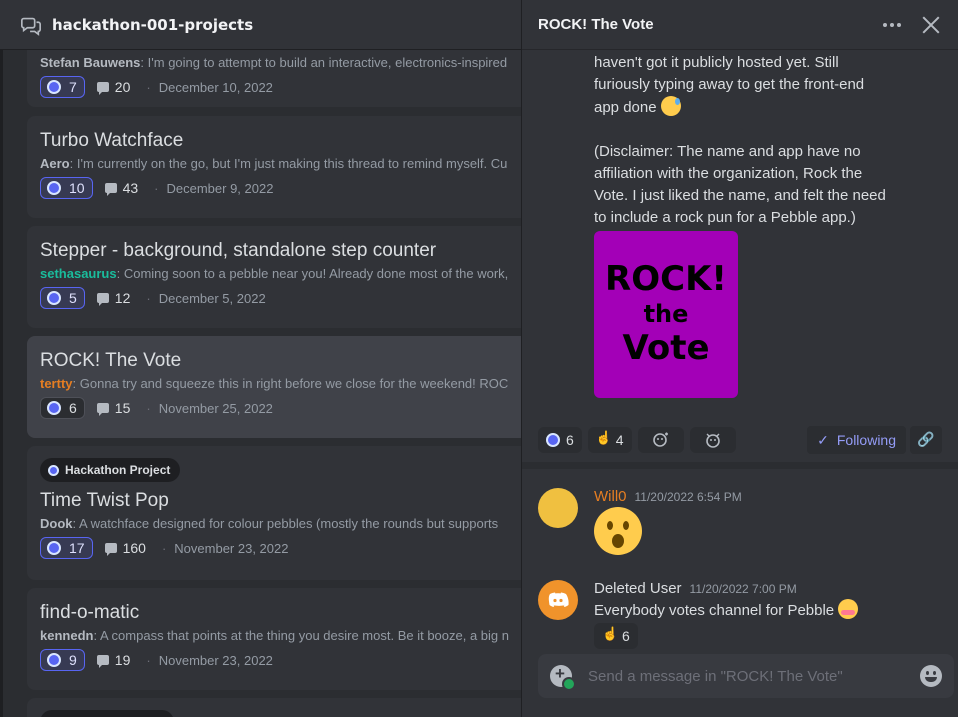  What do you see at coordinates (740, 465) in the screenshot?
I see `divider` at bounding box center [740, 465].